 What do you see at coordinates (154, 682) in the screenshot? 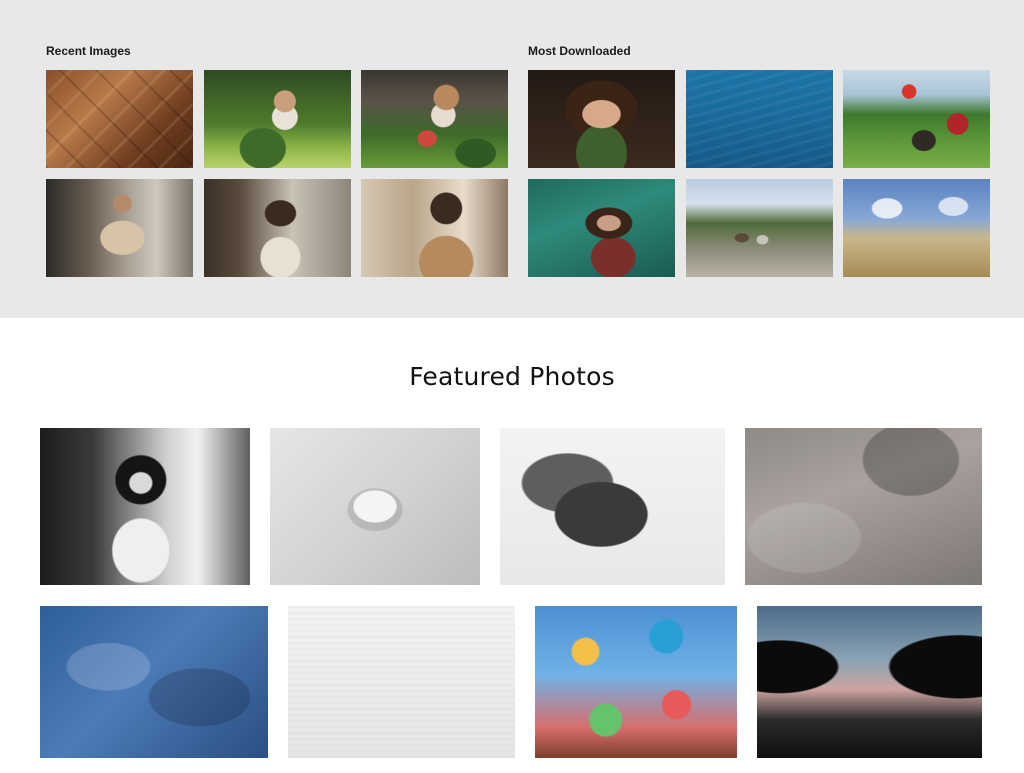
I see `photo-blue-texture` at bounding box center [154, 682].